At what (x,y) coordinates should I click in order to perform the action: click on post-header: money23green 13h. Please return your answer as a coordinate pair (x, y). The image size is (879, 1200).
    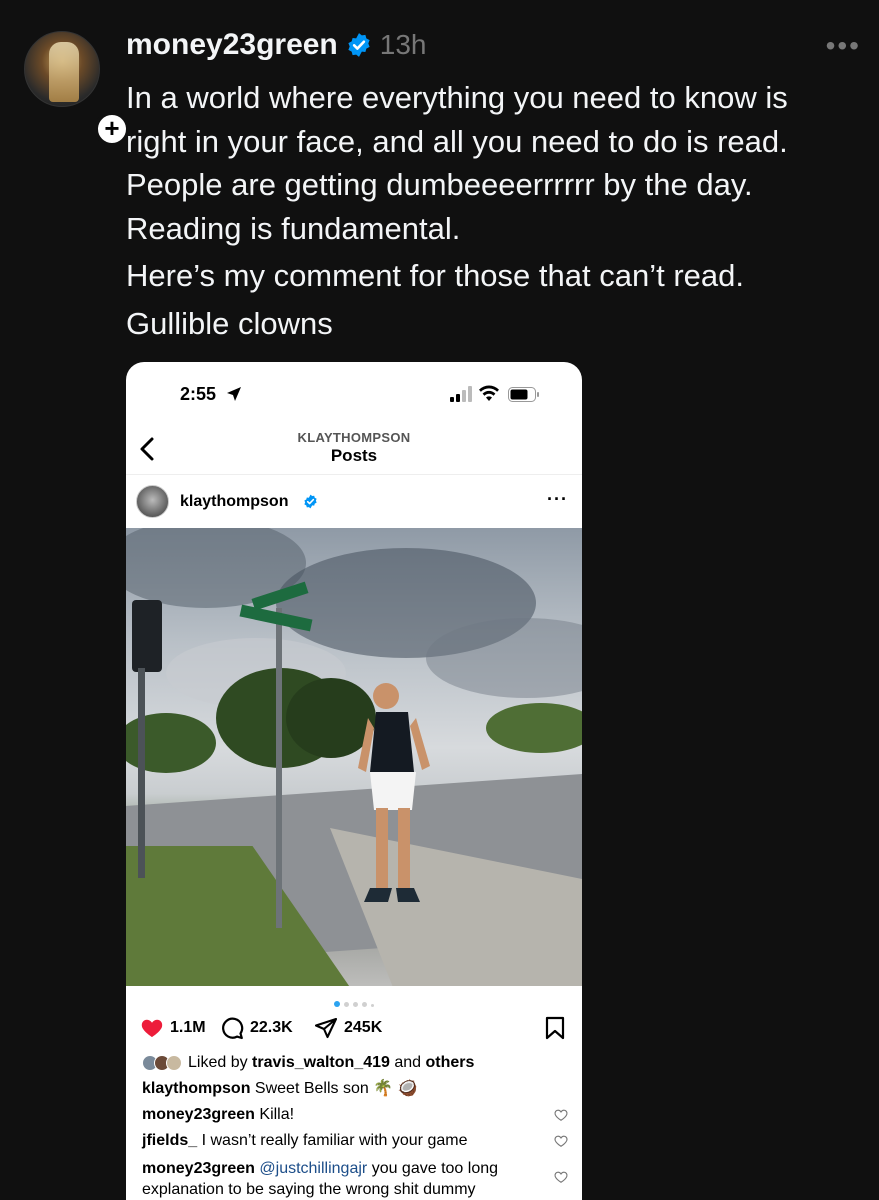
    Looking at the image, I should click on (276, 45).